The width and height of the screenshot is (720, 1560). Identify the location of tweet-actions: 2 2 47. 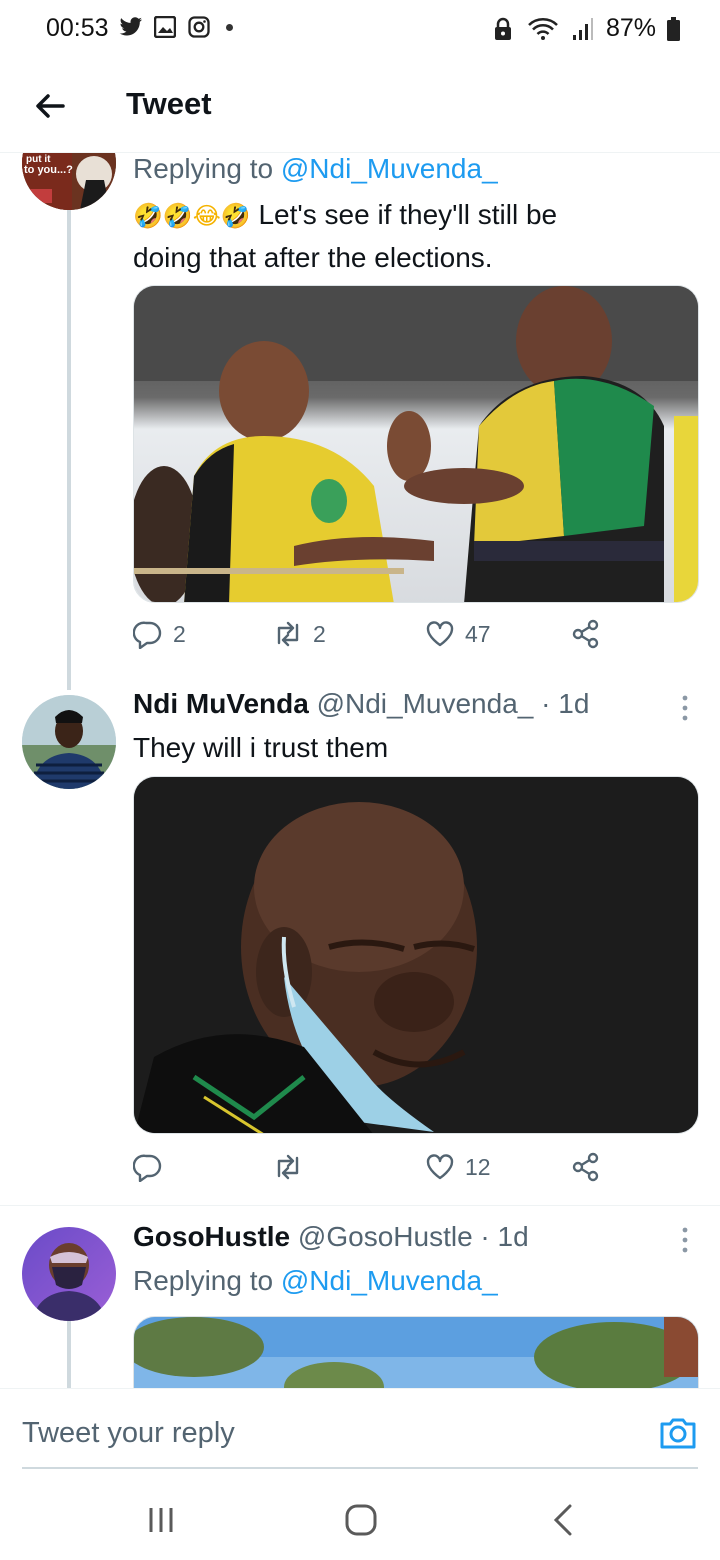
(373, 639).